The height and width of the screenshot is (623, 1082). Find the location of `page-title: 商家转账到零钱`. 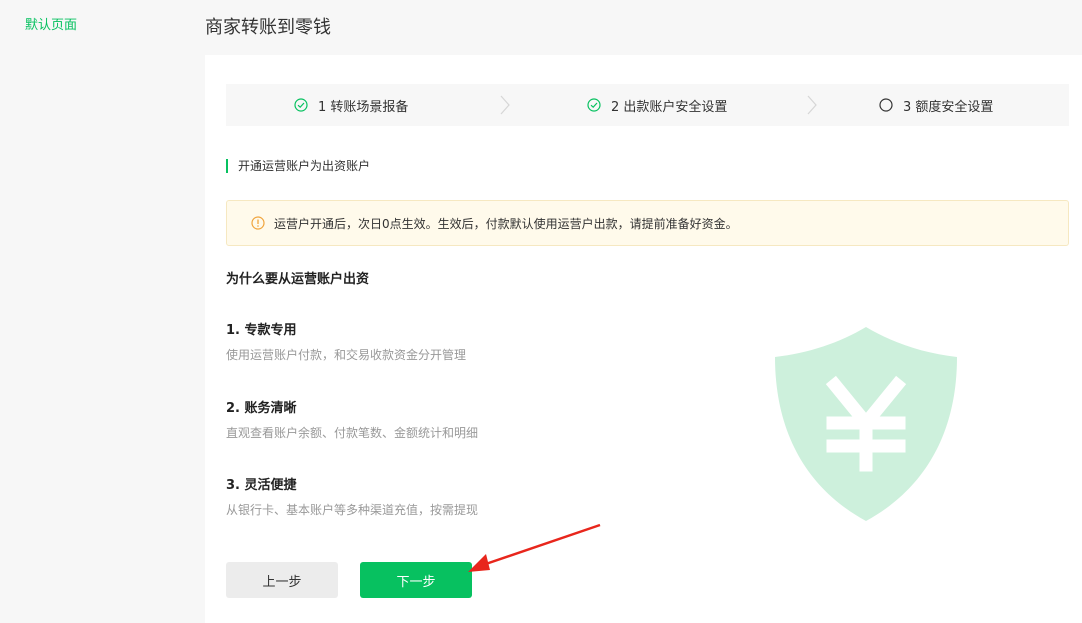

page-title: 商家转账到零钱 is located at coordinates (268, 27).